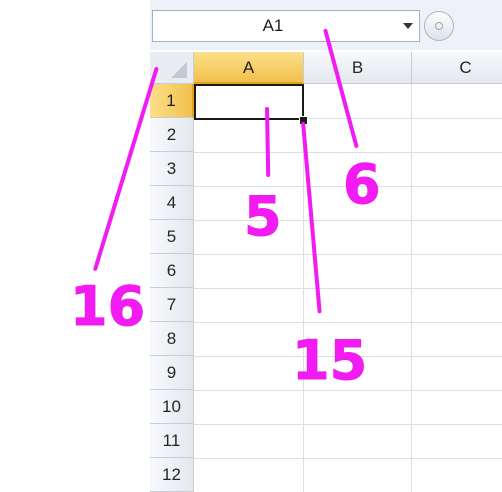  Describe the element at coordinates (172, 441) in the screenshot. I see `row-header-11: 11` at that location.